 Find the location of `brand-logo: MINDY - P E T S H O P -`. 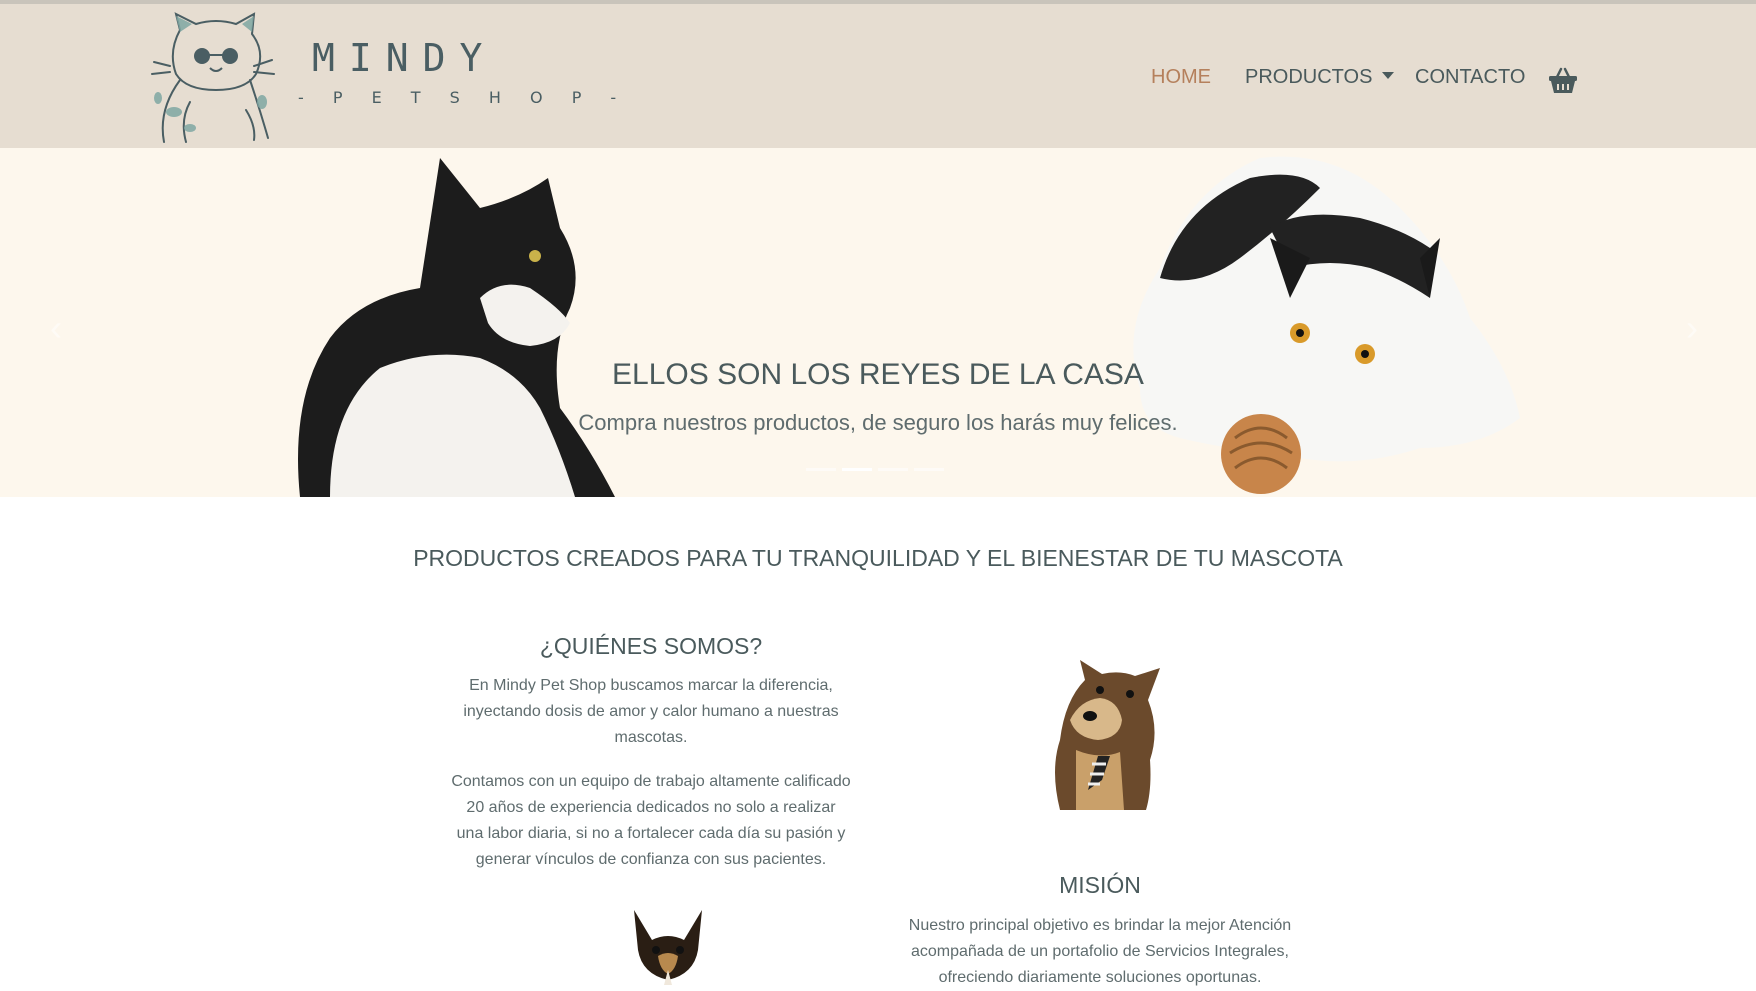

brand-logo: MINDY - P E T S H O P - is located at coordinates (383, 79).